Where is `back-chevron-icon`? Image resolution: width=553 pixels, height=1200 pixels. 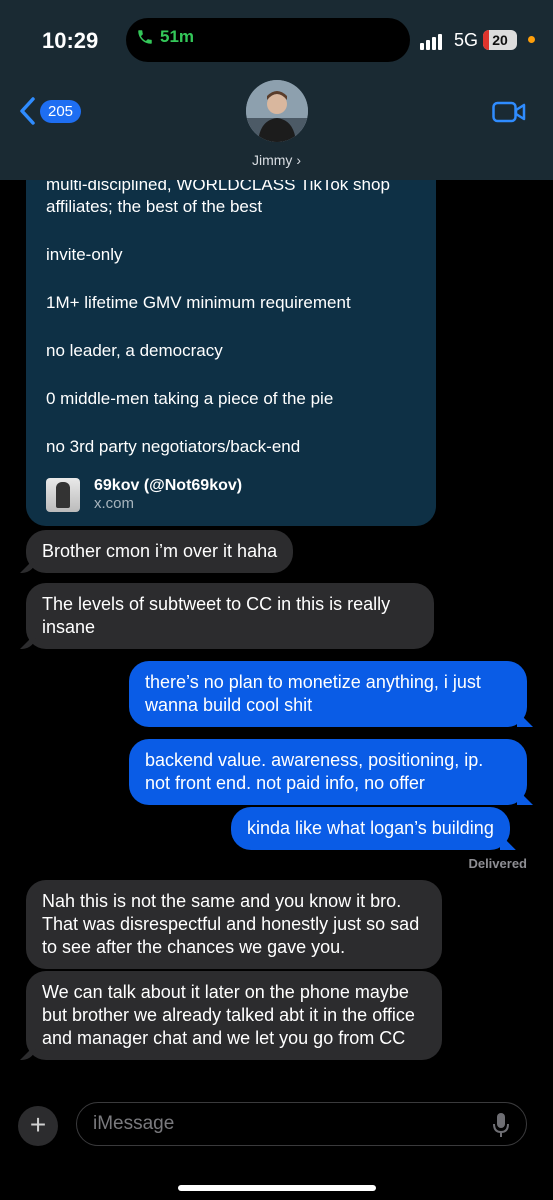 back-chevron-icon is located at coordinates (27, 111).